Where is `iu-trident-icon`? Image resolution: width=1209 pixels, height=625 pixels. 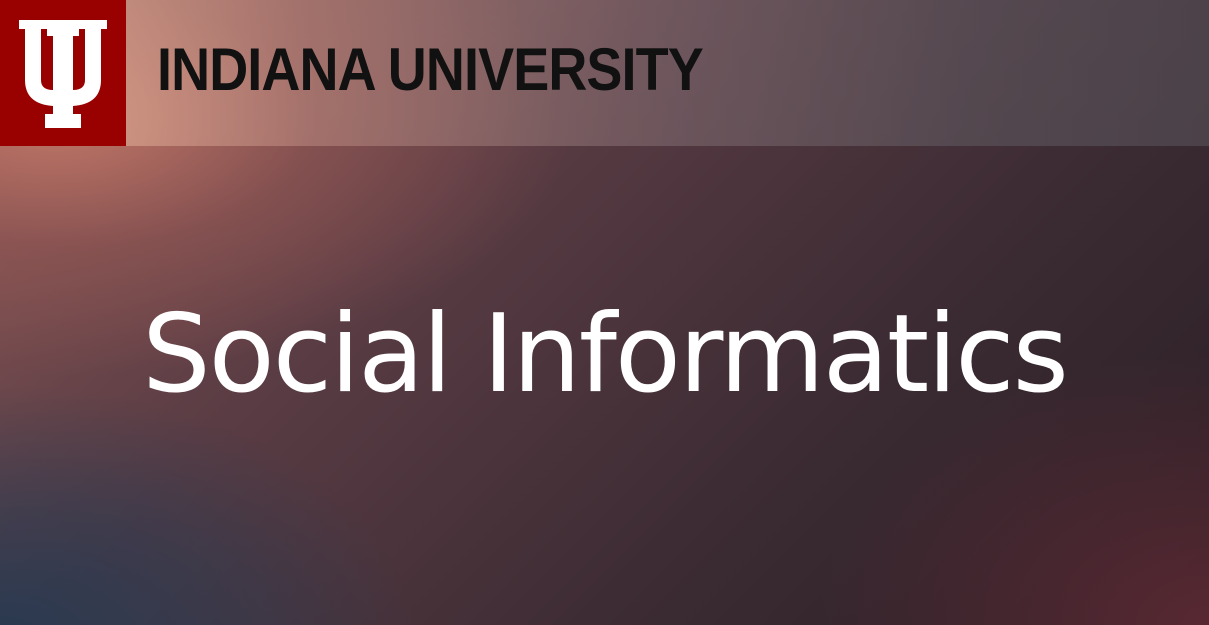
iu-trident-icon is located at coordinates (63, 74).